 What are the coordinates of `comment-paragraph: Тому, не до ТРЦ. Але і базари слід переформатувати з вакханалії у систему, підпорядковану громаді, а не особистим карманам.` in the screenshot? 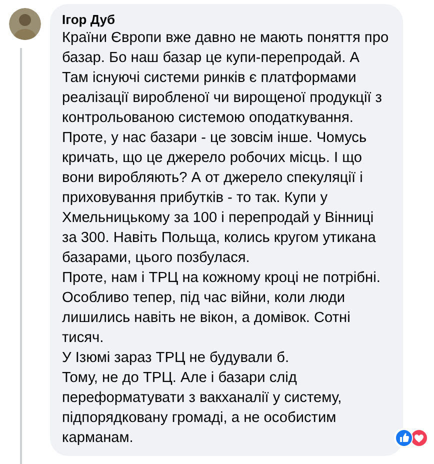 It's located at (202, 408).